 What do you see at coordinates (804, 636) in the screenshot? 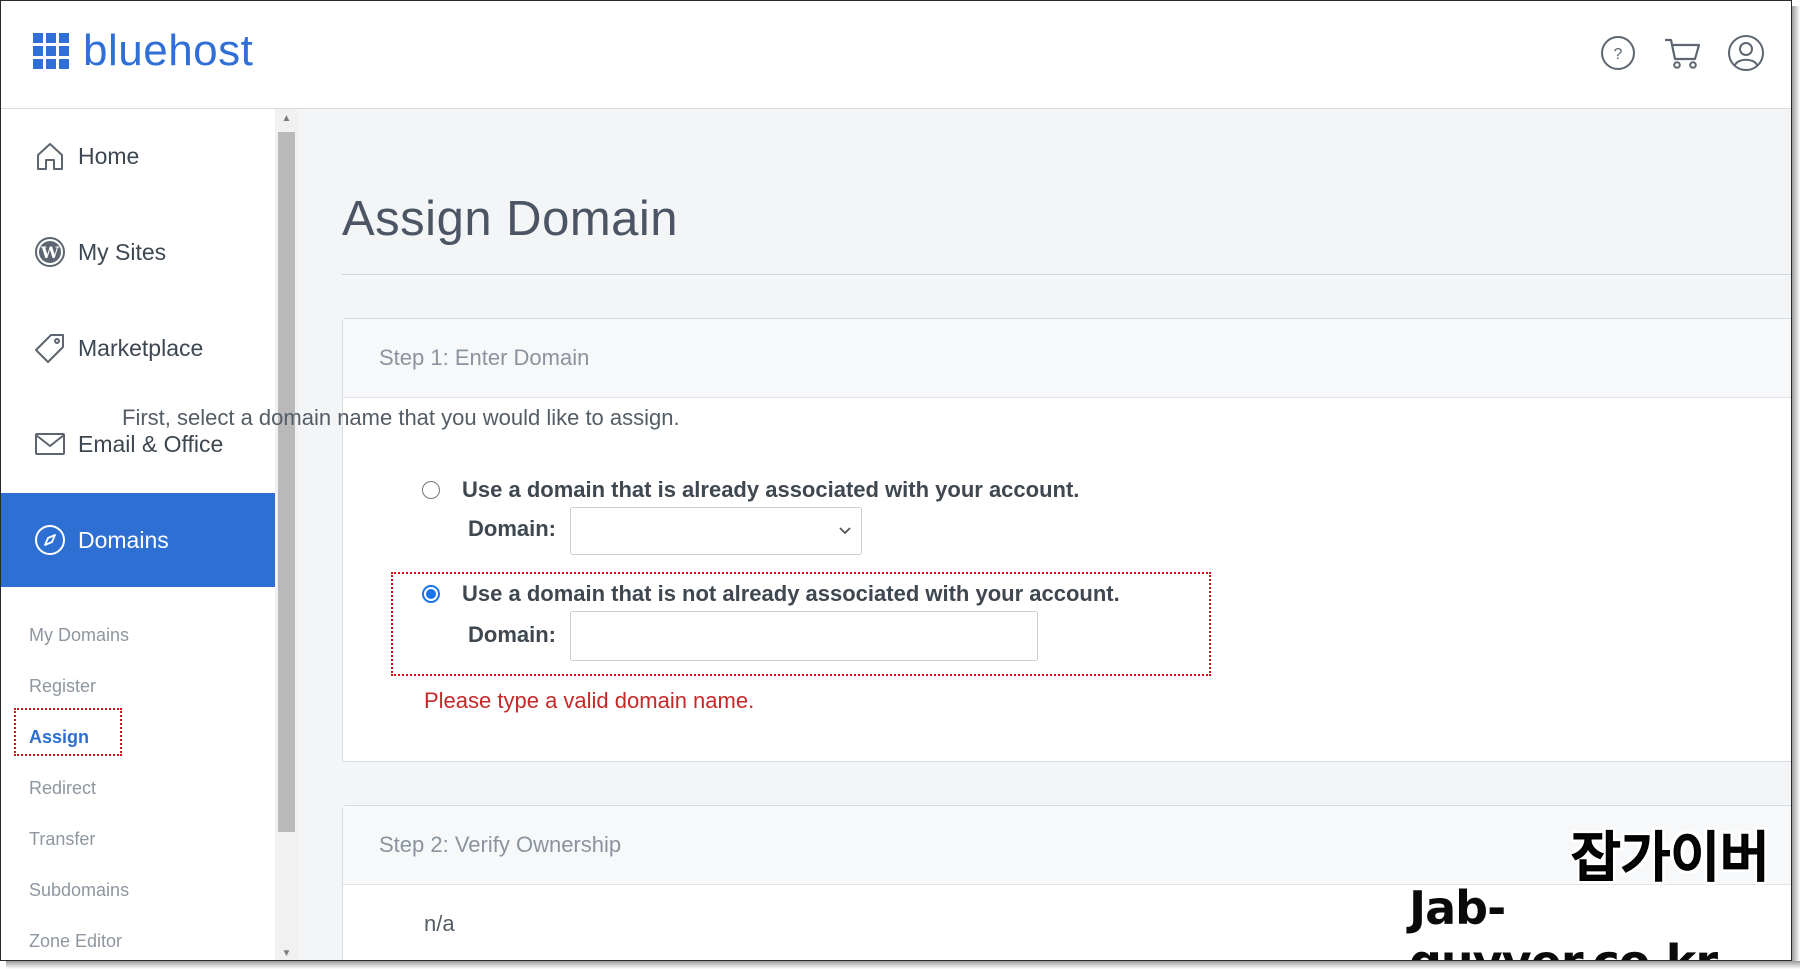
I see `domain-input` at bounding box center [804, 636].